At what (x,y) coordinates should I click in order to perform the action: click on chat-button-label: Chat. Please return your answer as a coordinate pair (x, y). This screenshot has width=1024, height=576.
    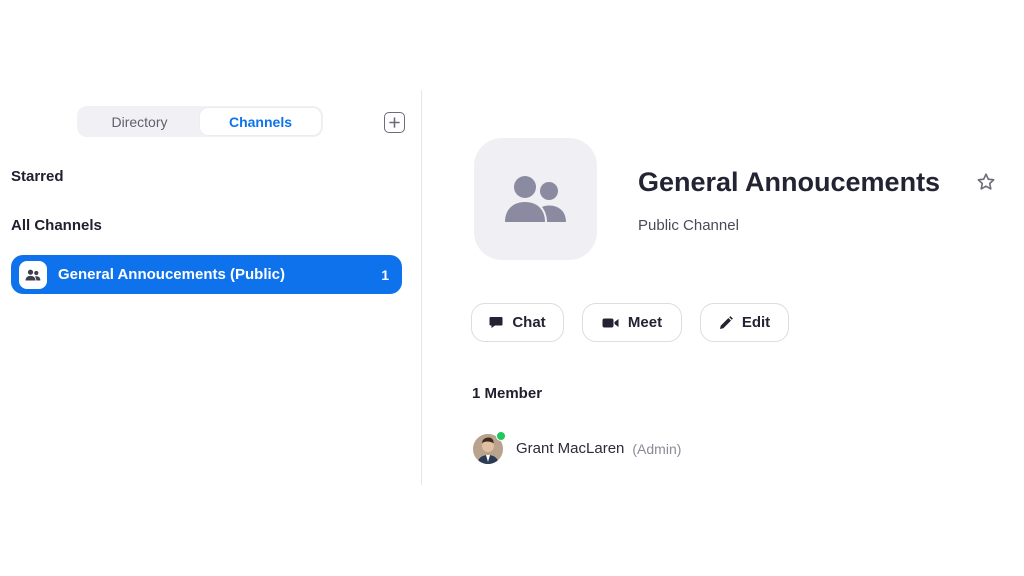
    Looking at the image, I should click on (529, 322).